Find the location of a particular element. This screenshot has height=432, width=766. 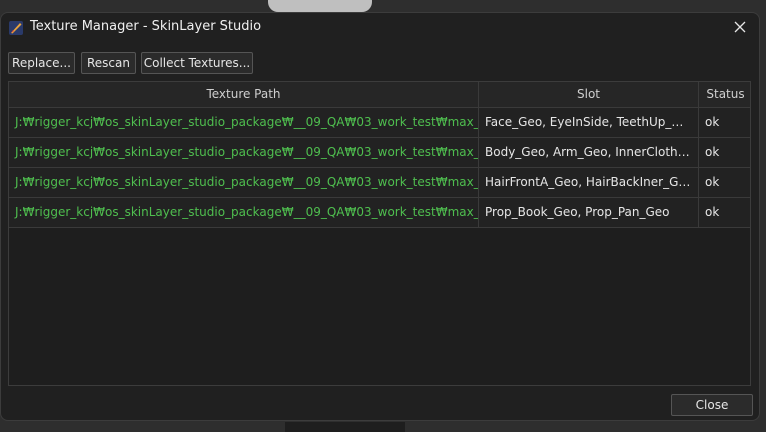

background-model-shape is located at coordinates (320, 6).